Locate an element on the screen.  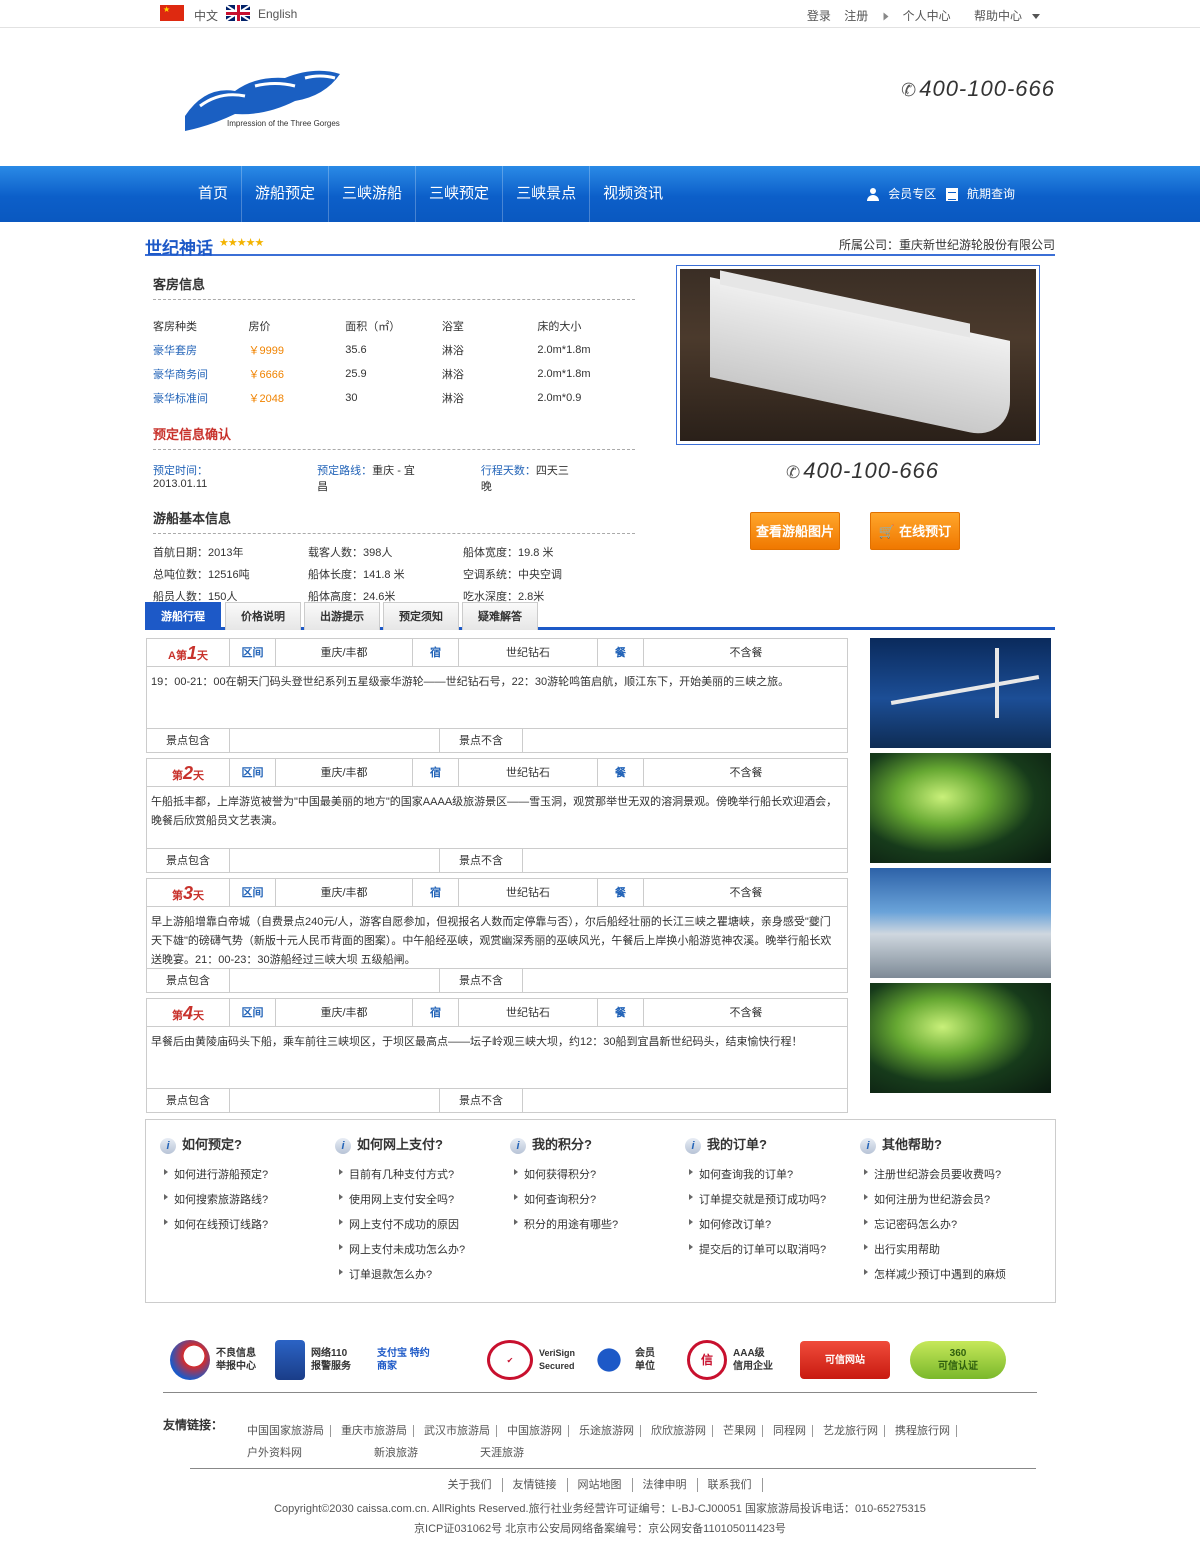
friend-link: 携程旅行网 is located at coordinates (923, 1431).